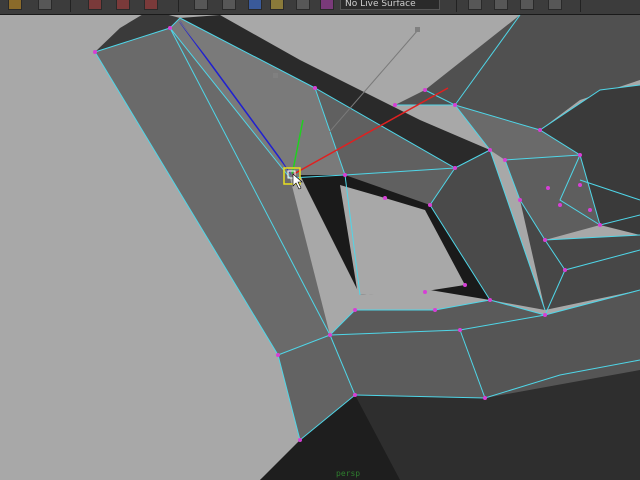  Describe the element at coordinates (527, 5) in the screenshot. I see `camera-icon` at that location.